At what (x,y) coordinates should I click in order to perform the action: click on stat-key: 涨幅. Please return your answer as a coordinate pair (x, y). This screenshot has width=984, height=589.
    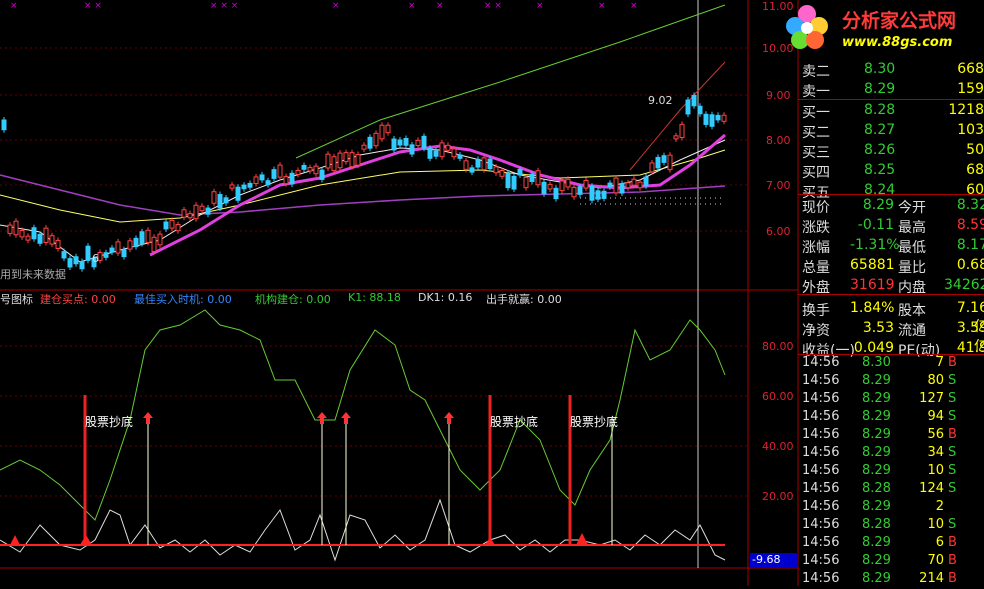
    Looking at the image, I should click on (816, 248).